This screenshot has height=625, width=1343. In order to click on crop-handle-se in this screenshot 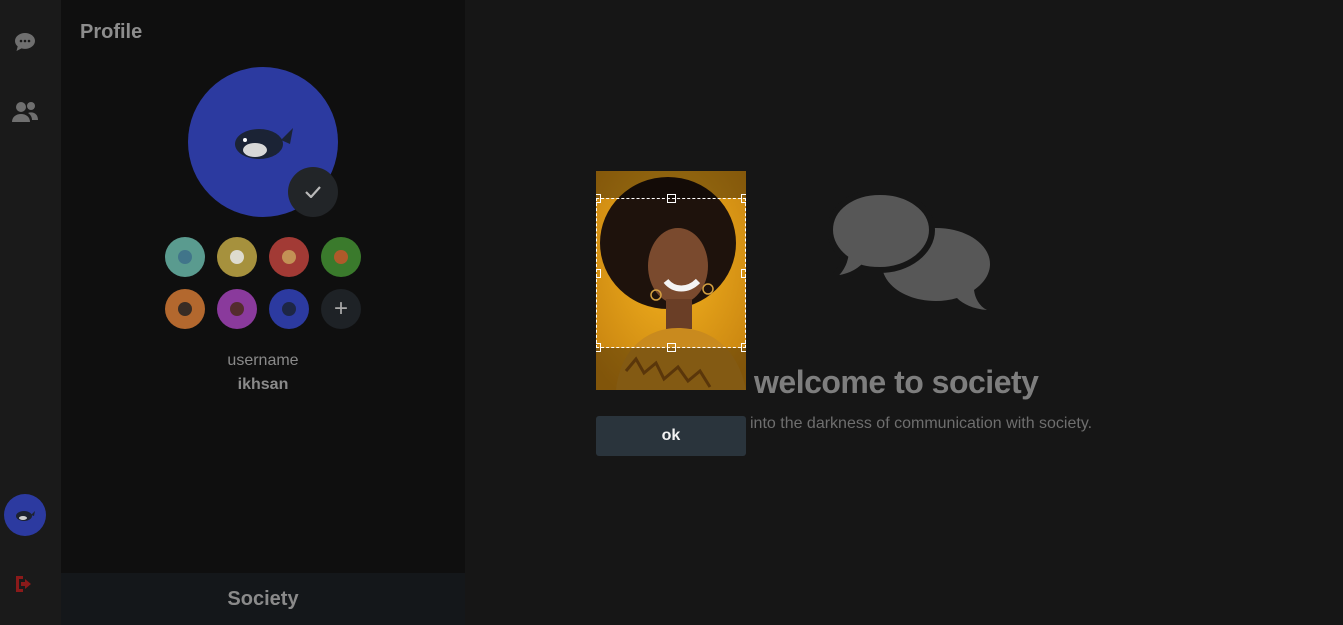, I will do `click(743, 347)`.